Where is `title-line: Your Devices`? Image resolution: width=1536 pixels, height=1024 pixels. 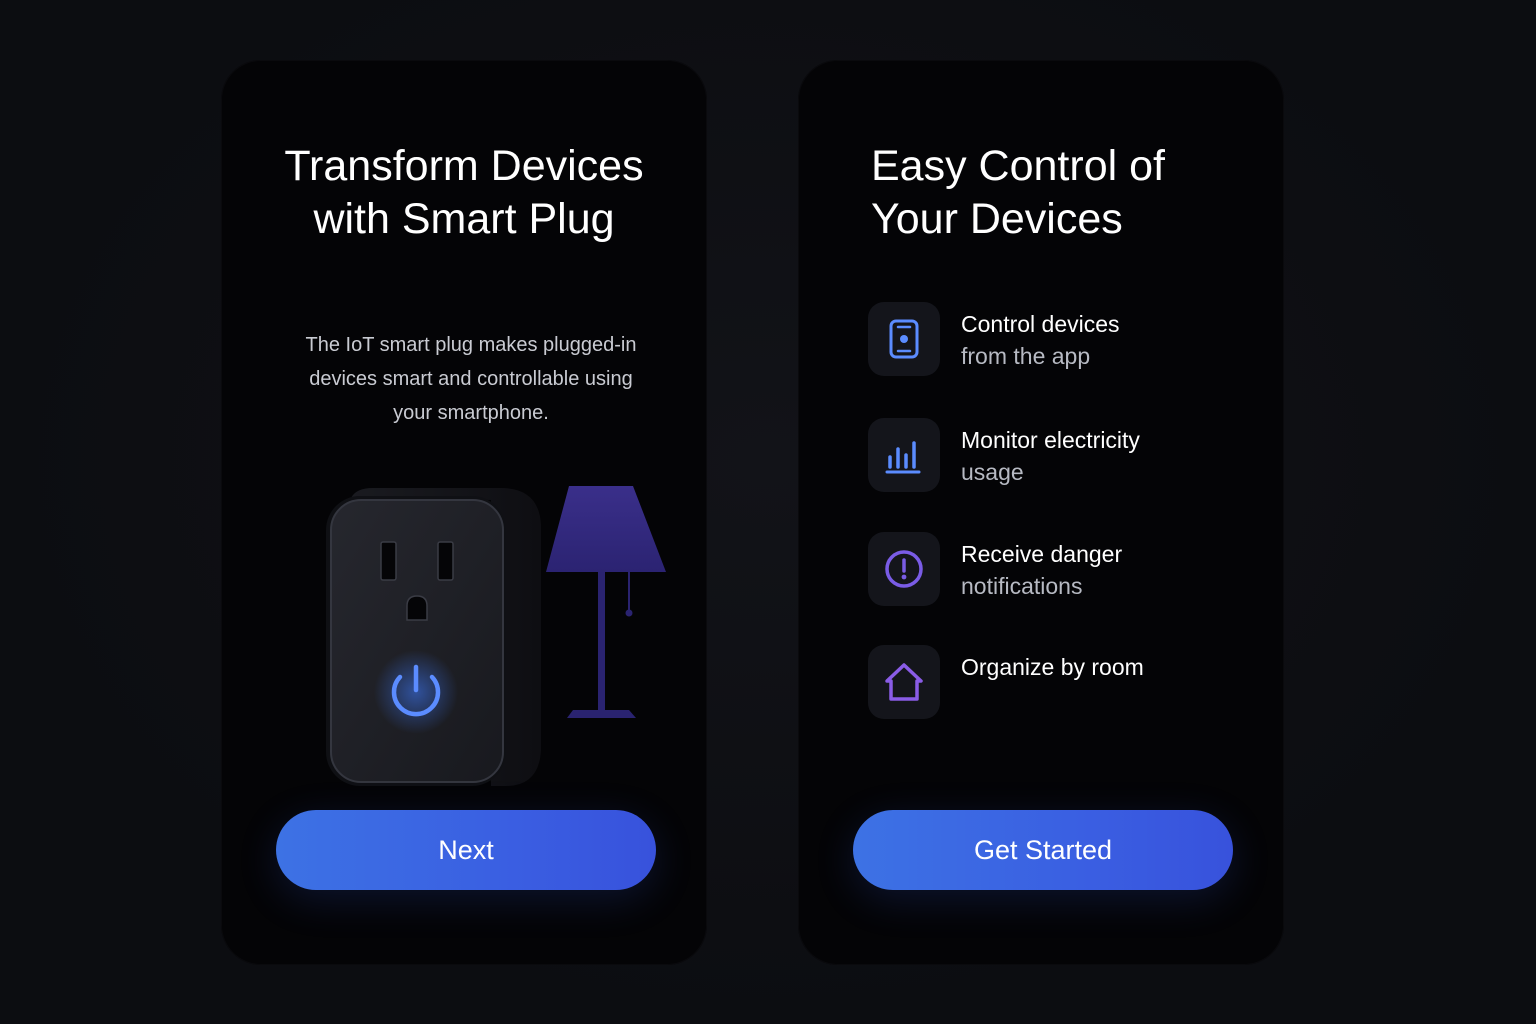
title-line: Your Devices is located at coordinates (997, 219).